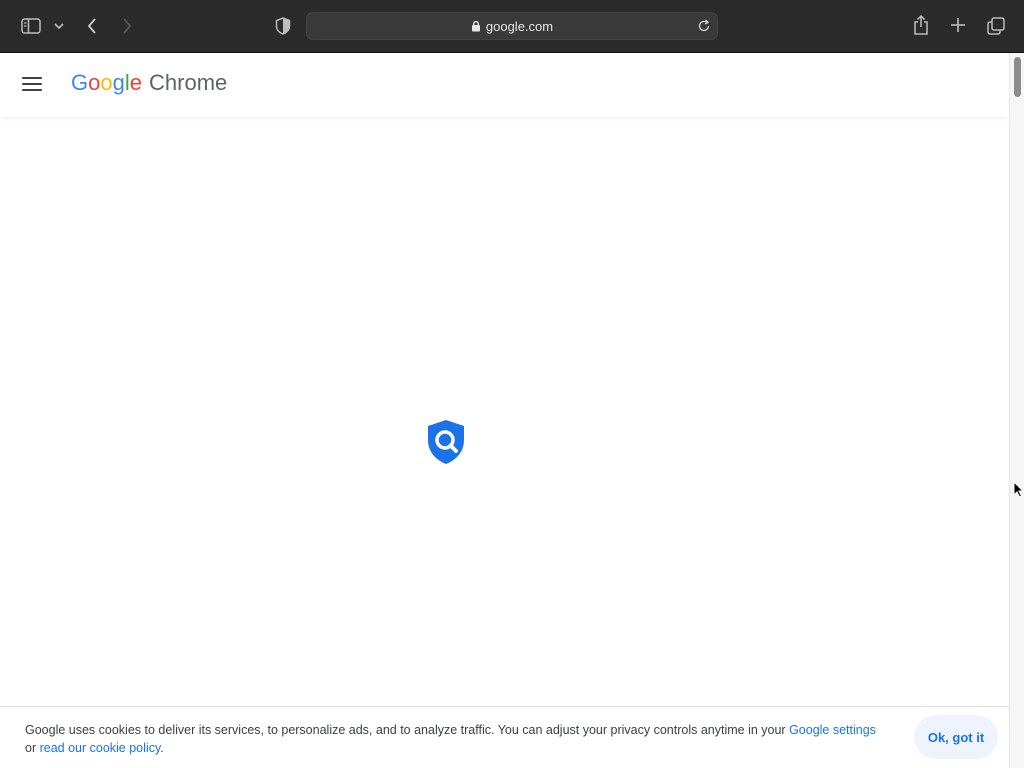 This screenshot has height=768, width=1024. Describe the element at coordinates (956, 737) in the screenshot. I see `ok-got-it-button: Ok, got it` at that location.